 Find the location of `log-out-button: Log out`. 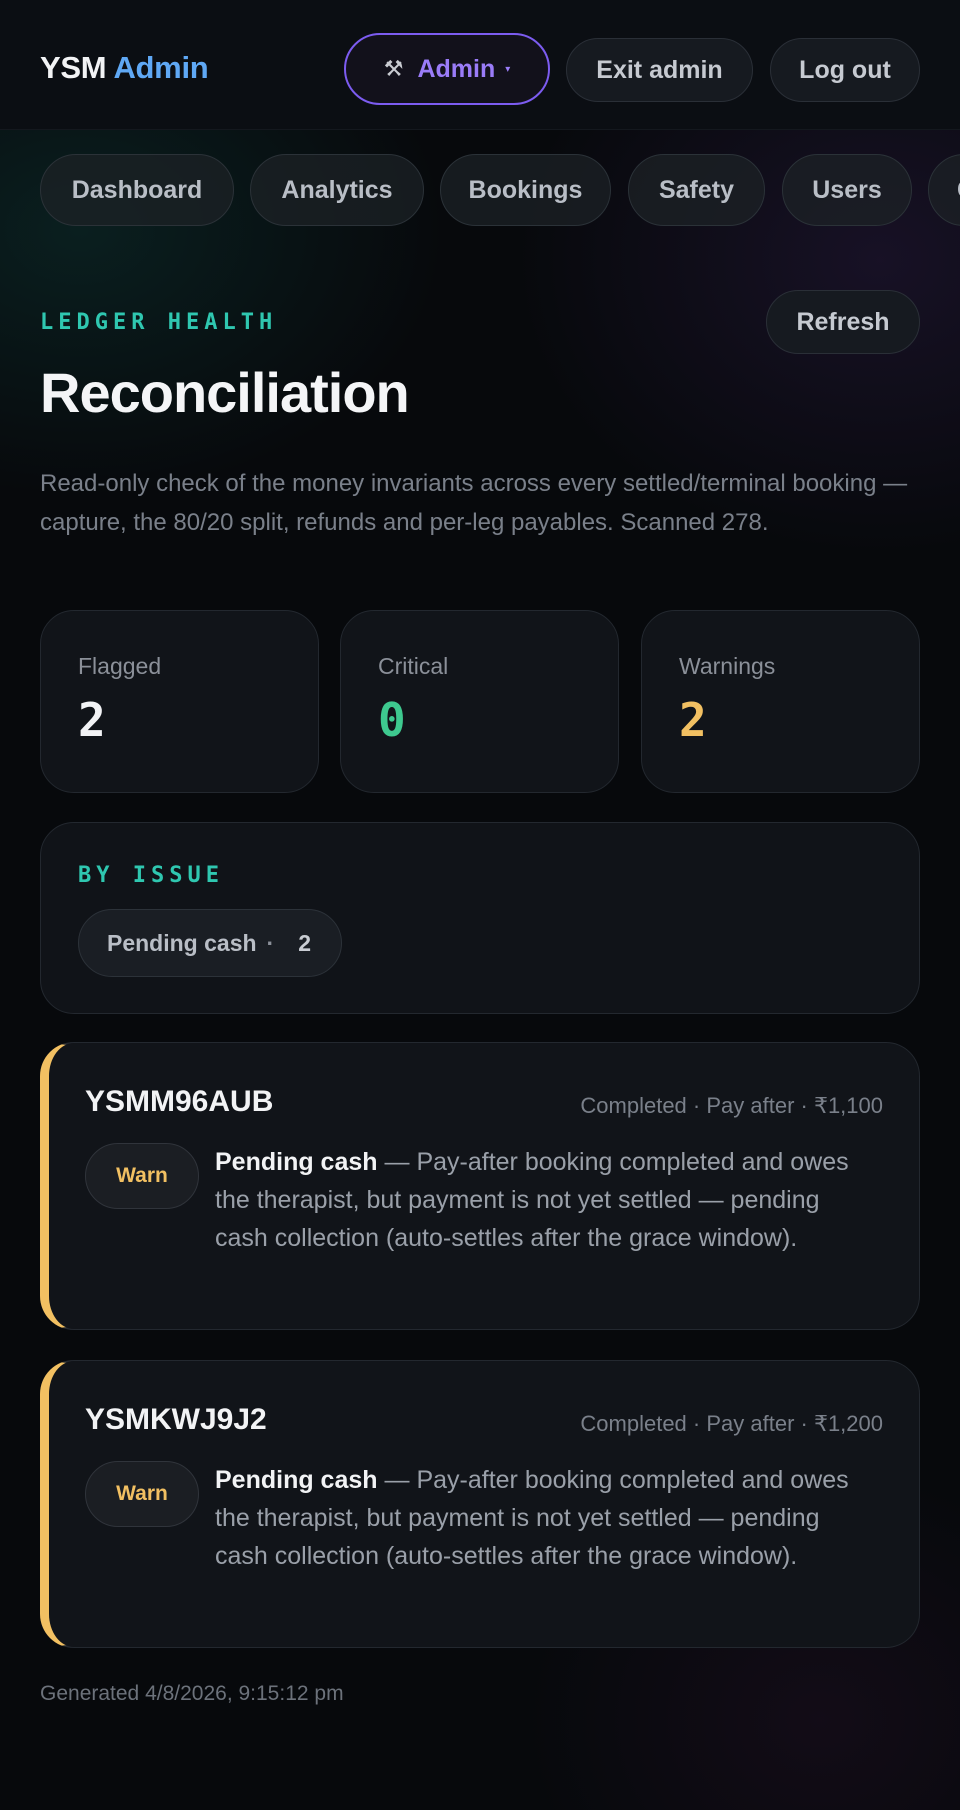

log-out-button: Log out is located at coordinates (845, 70).